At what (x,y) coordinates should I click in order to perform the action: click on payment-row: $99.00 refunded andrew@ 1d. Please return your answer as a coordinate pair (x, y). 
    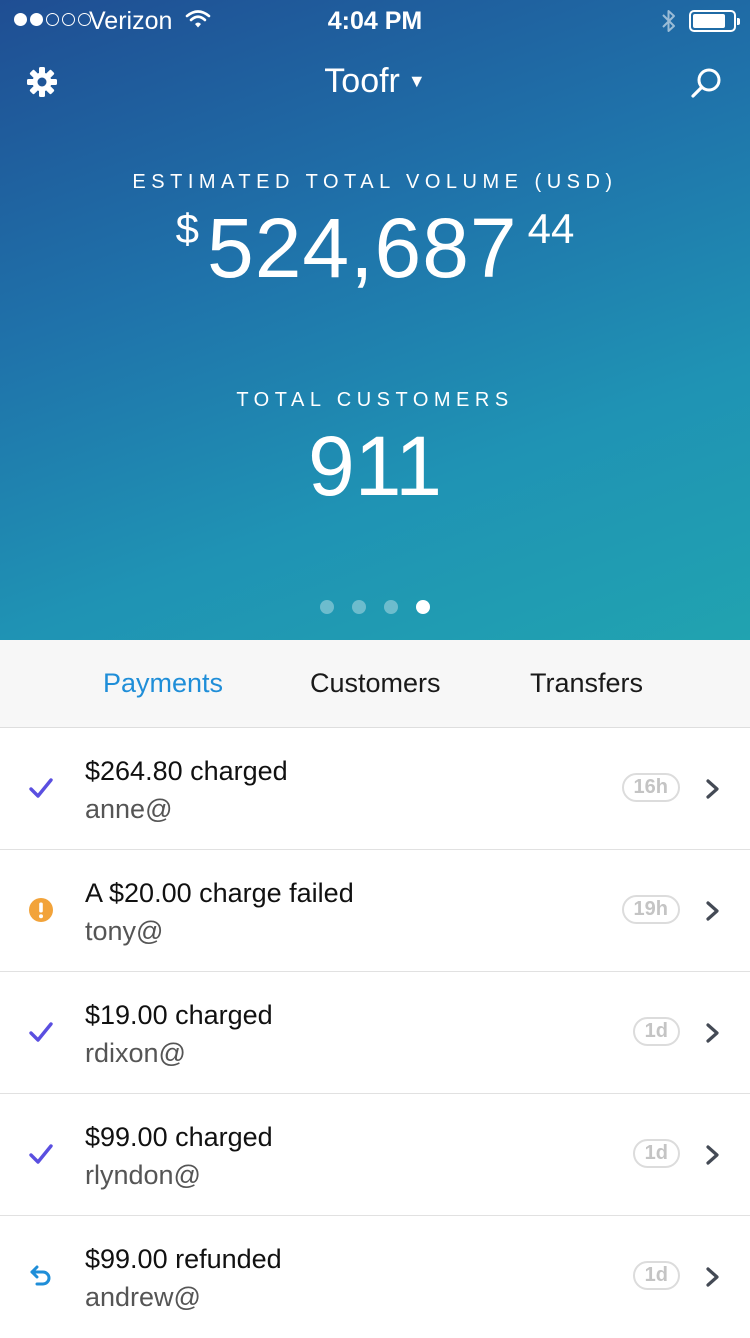
    Looking at the image, I should click on (375, 1277).